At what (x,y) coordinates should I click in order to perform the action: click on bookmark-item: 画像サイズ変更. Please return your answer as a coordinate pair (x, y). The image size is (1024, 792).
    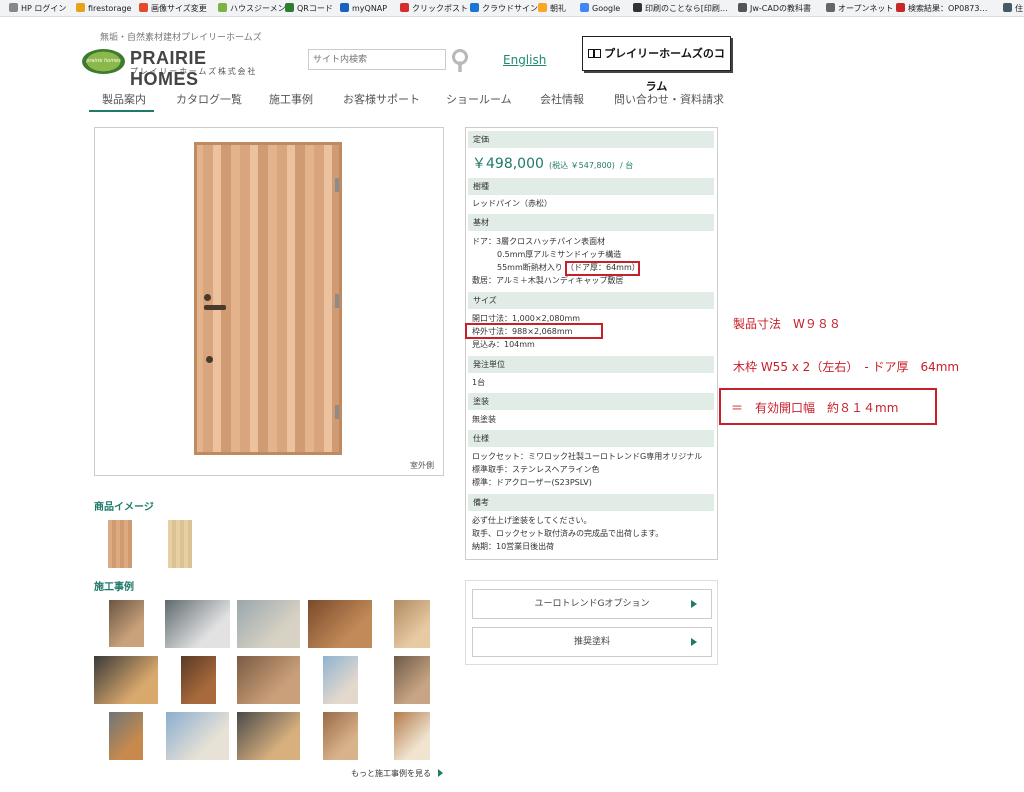
    Looking at the image, I should click on (173, 8).